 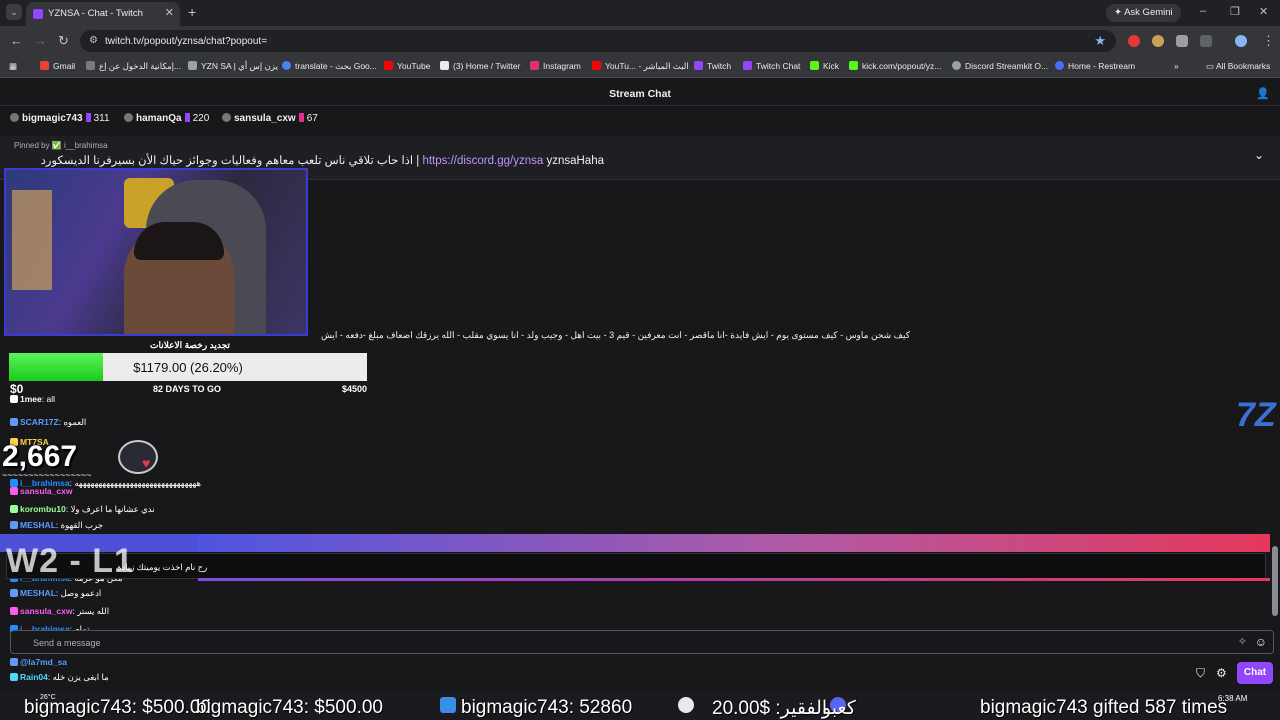 I want to click on extension-record-icon, so click(x=1134, y=41).